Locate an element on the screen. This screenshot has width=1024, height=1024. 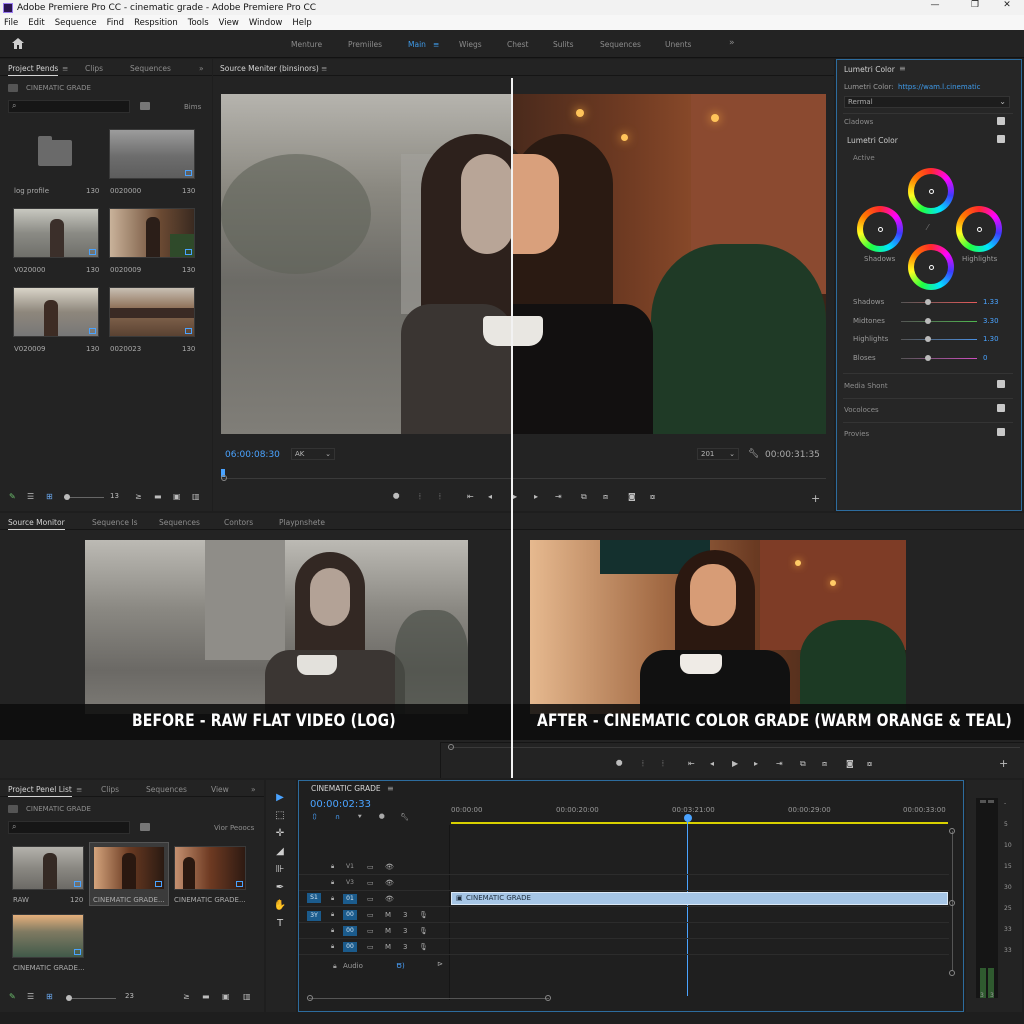
midtones-wheel-handle is located at coordinates (931, 191).